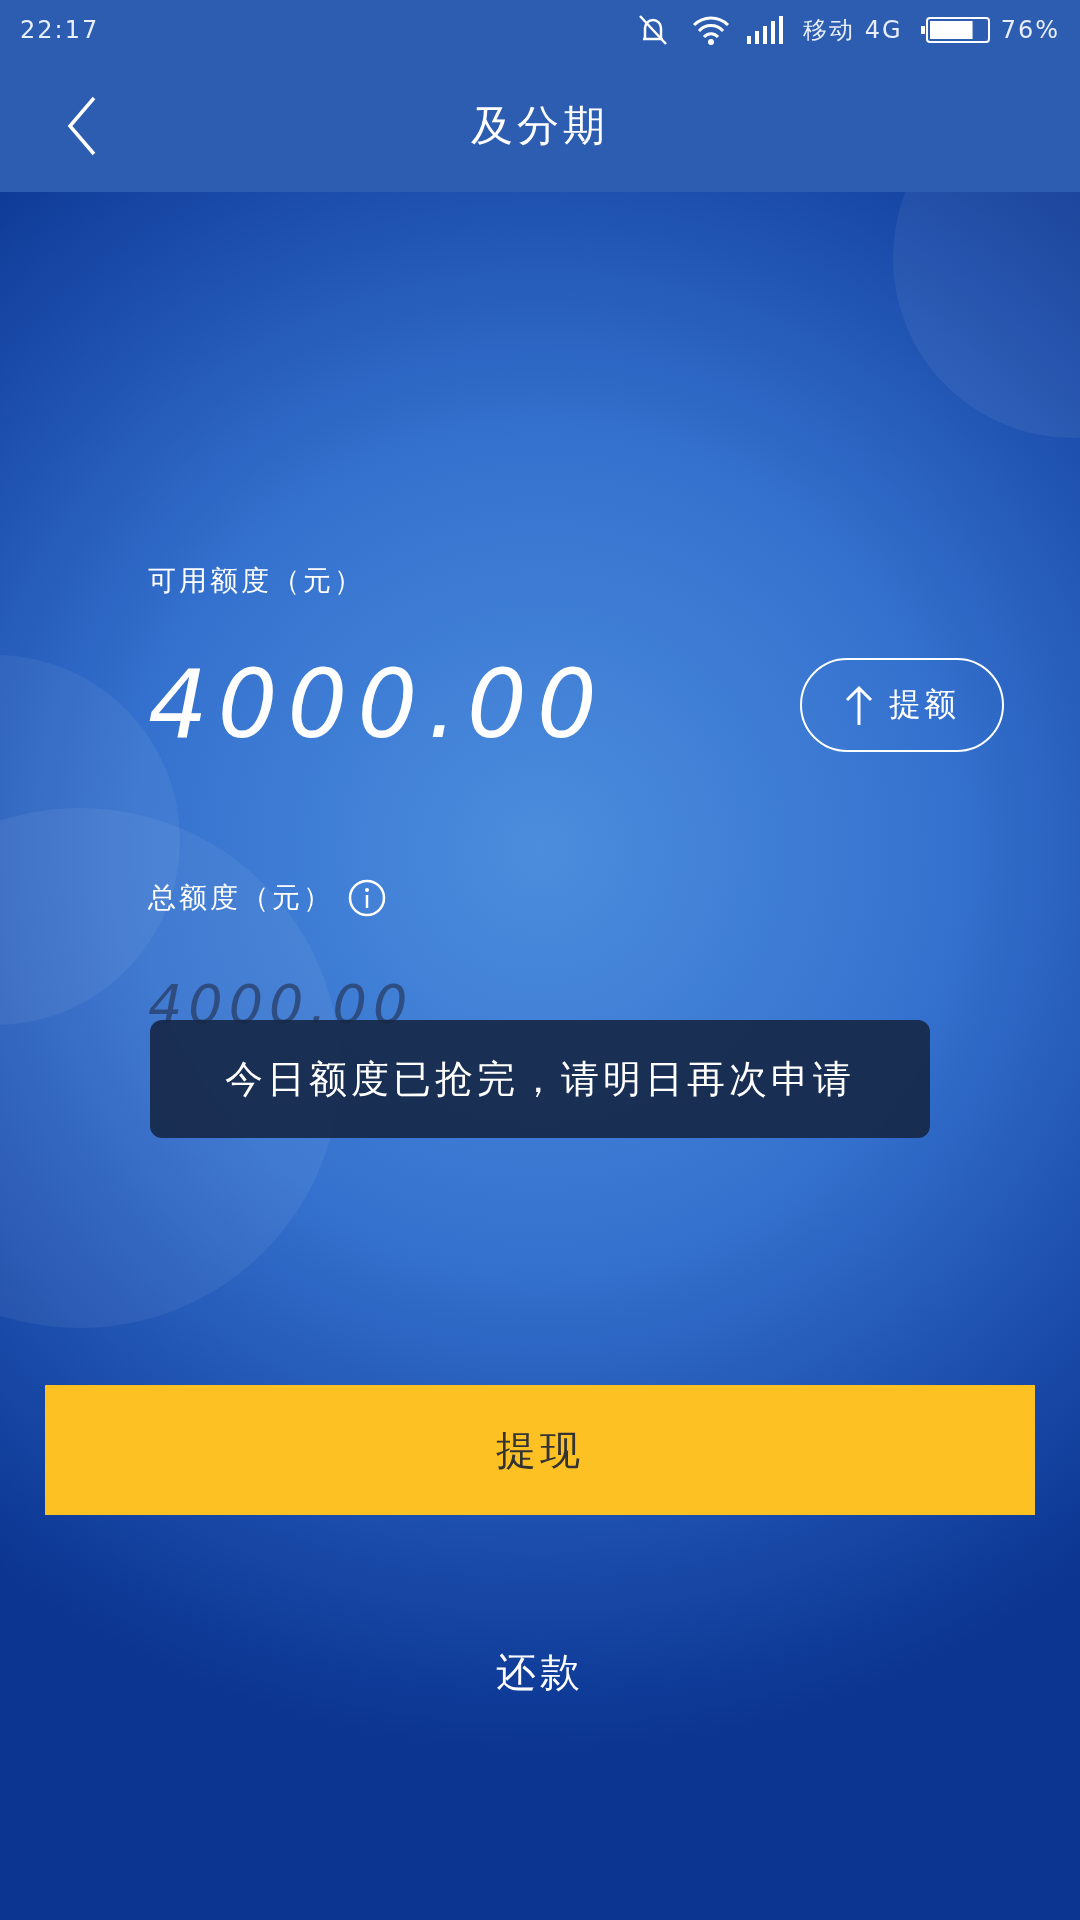 The width and height of the screenshot is (1080, 1920). Describe the element at coordinates (82, 126) in the screenshot. I see `back-icon` at that location.